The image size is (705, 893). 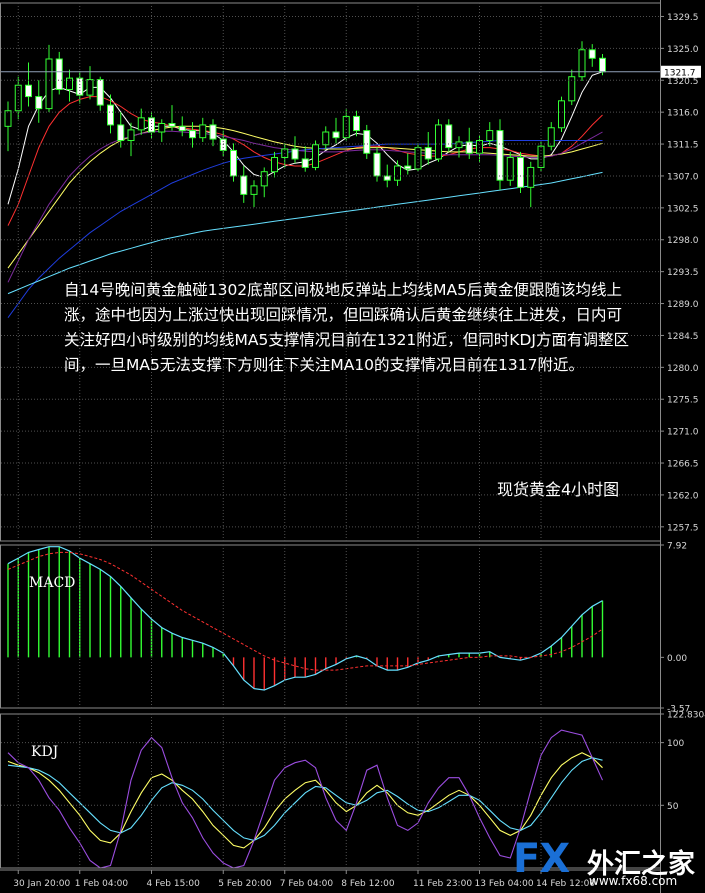 I want to click on chart-caption: 现货黄金4小时图, so click(x=558, y=489).